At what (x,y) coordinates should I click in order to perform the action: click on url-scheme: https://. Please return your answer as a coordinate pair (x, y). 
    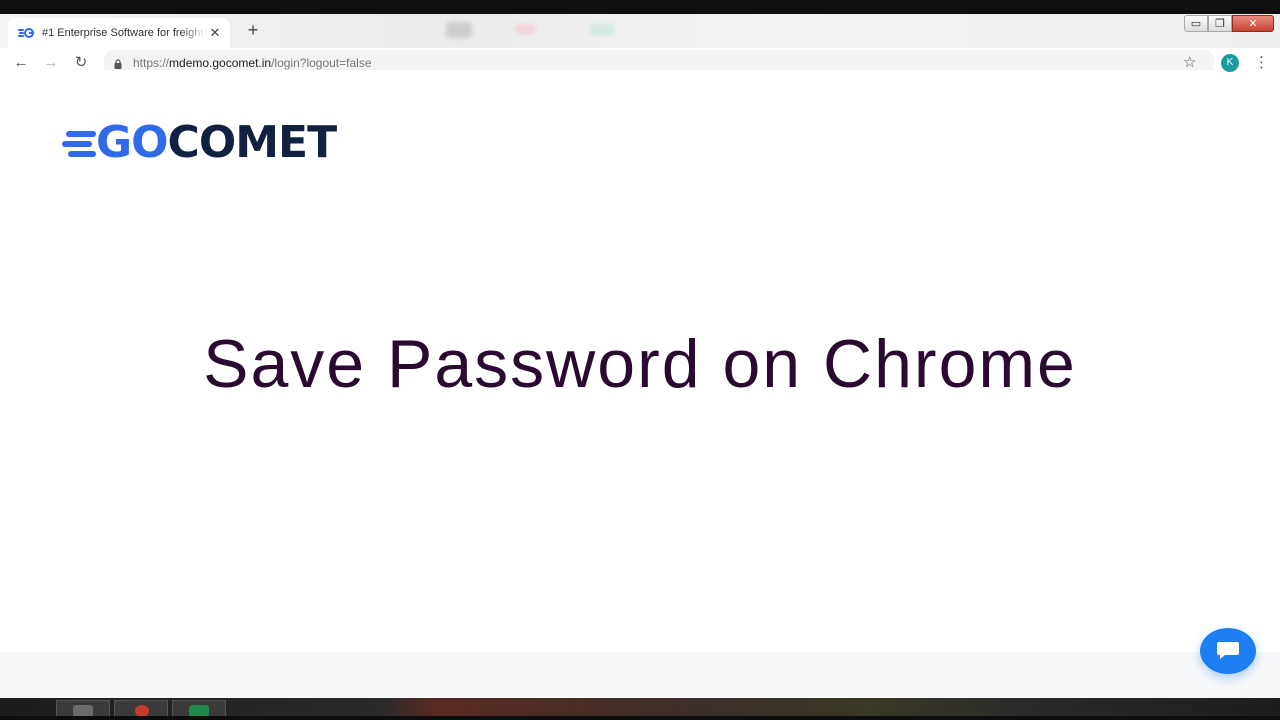
    Looking at the image, I should click on (151, 63).